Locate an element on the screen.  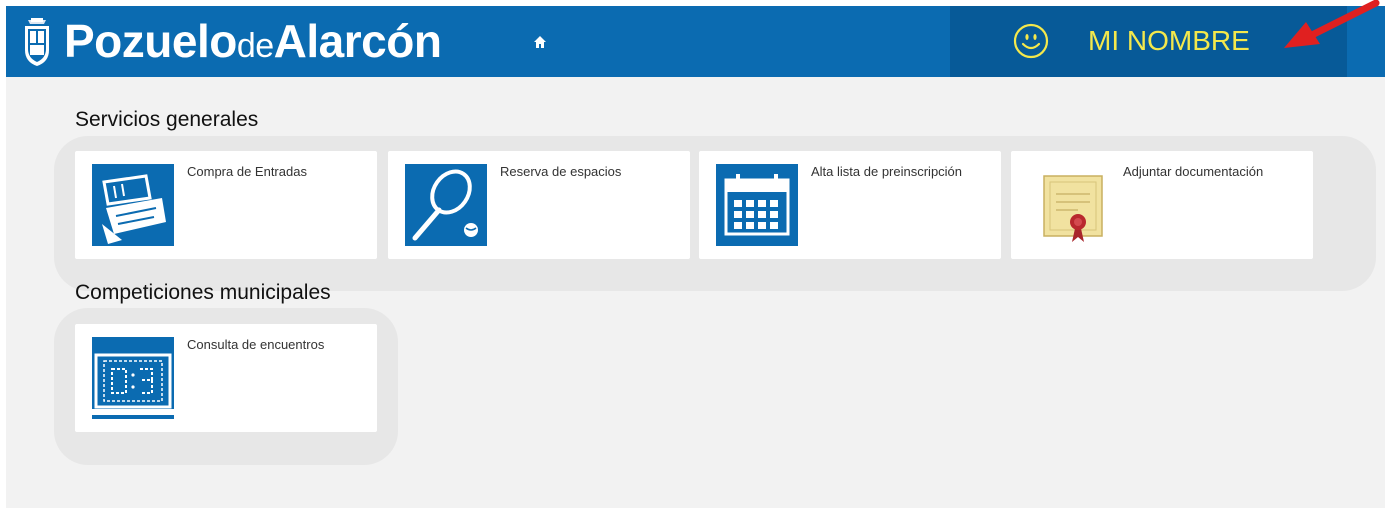
scoreboard-icon is located at coordinates (133, 378).